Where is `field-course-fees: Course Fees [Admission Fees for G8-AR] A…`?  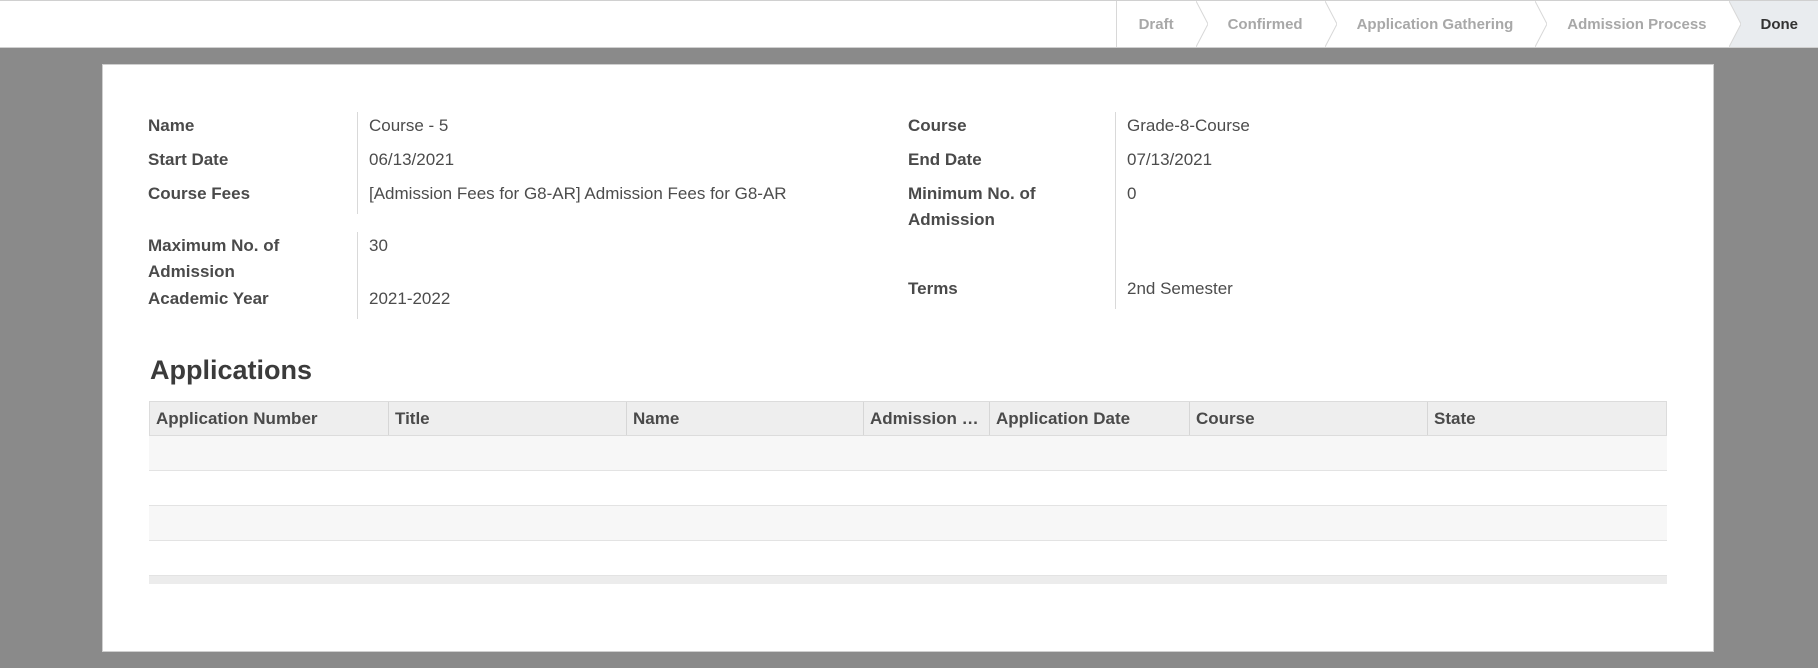 field-course-fees: Course Fees [Admission Fees for G8-AR] A… is located at coordinates (518, 197).